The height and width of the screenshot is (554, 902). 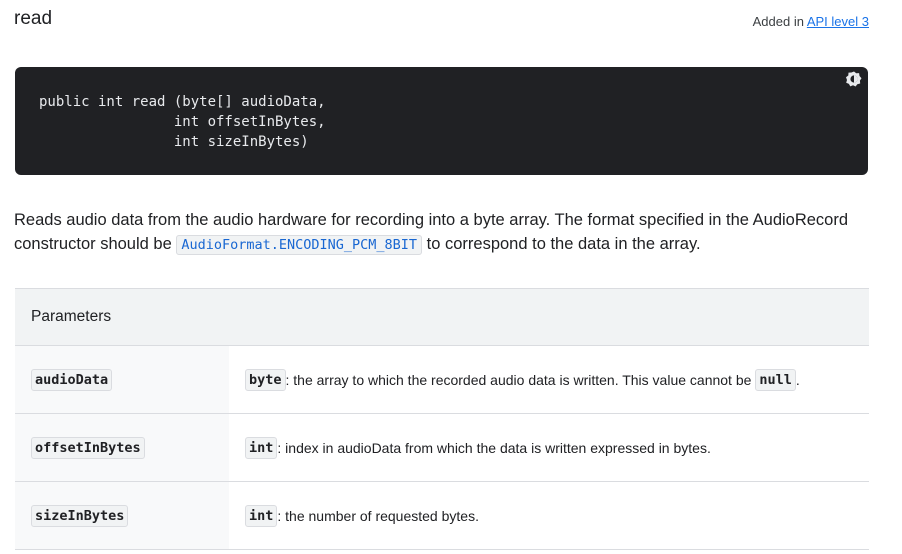 What do you see at coordinates (854, 79) in the screenshot?
I see `dark-mode-icon` at bounding box center [854, 79].